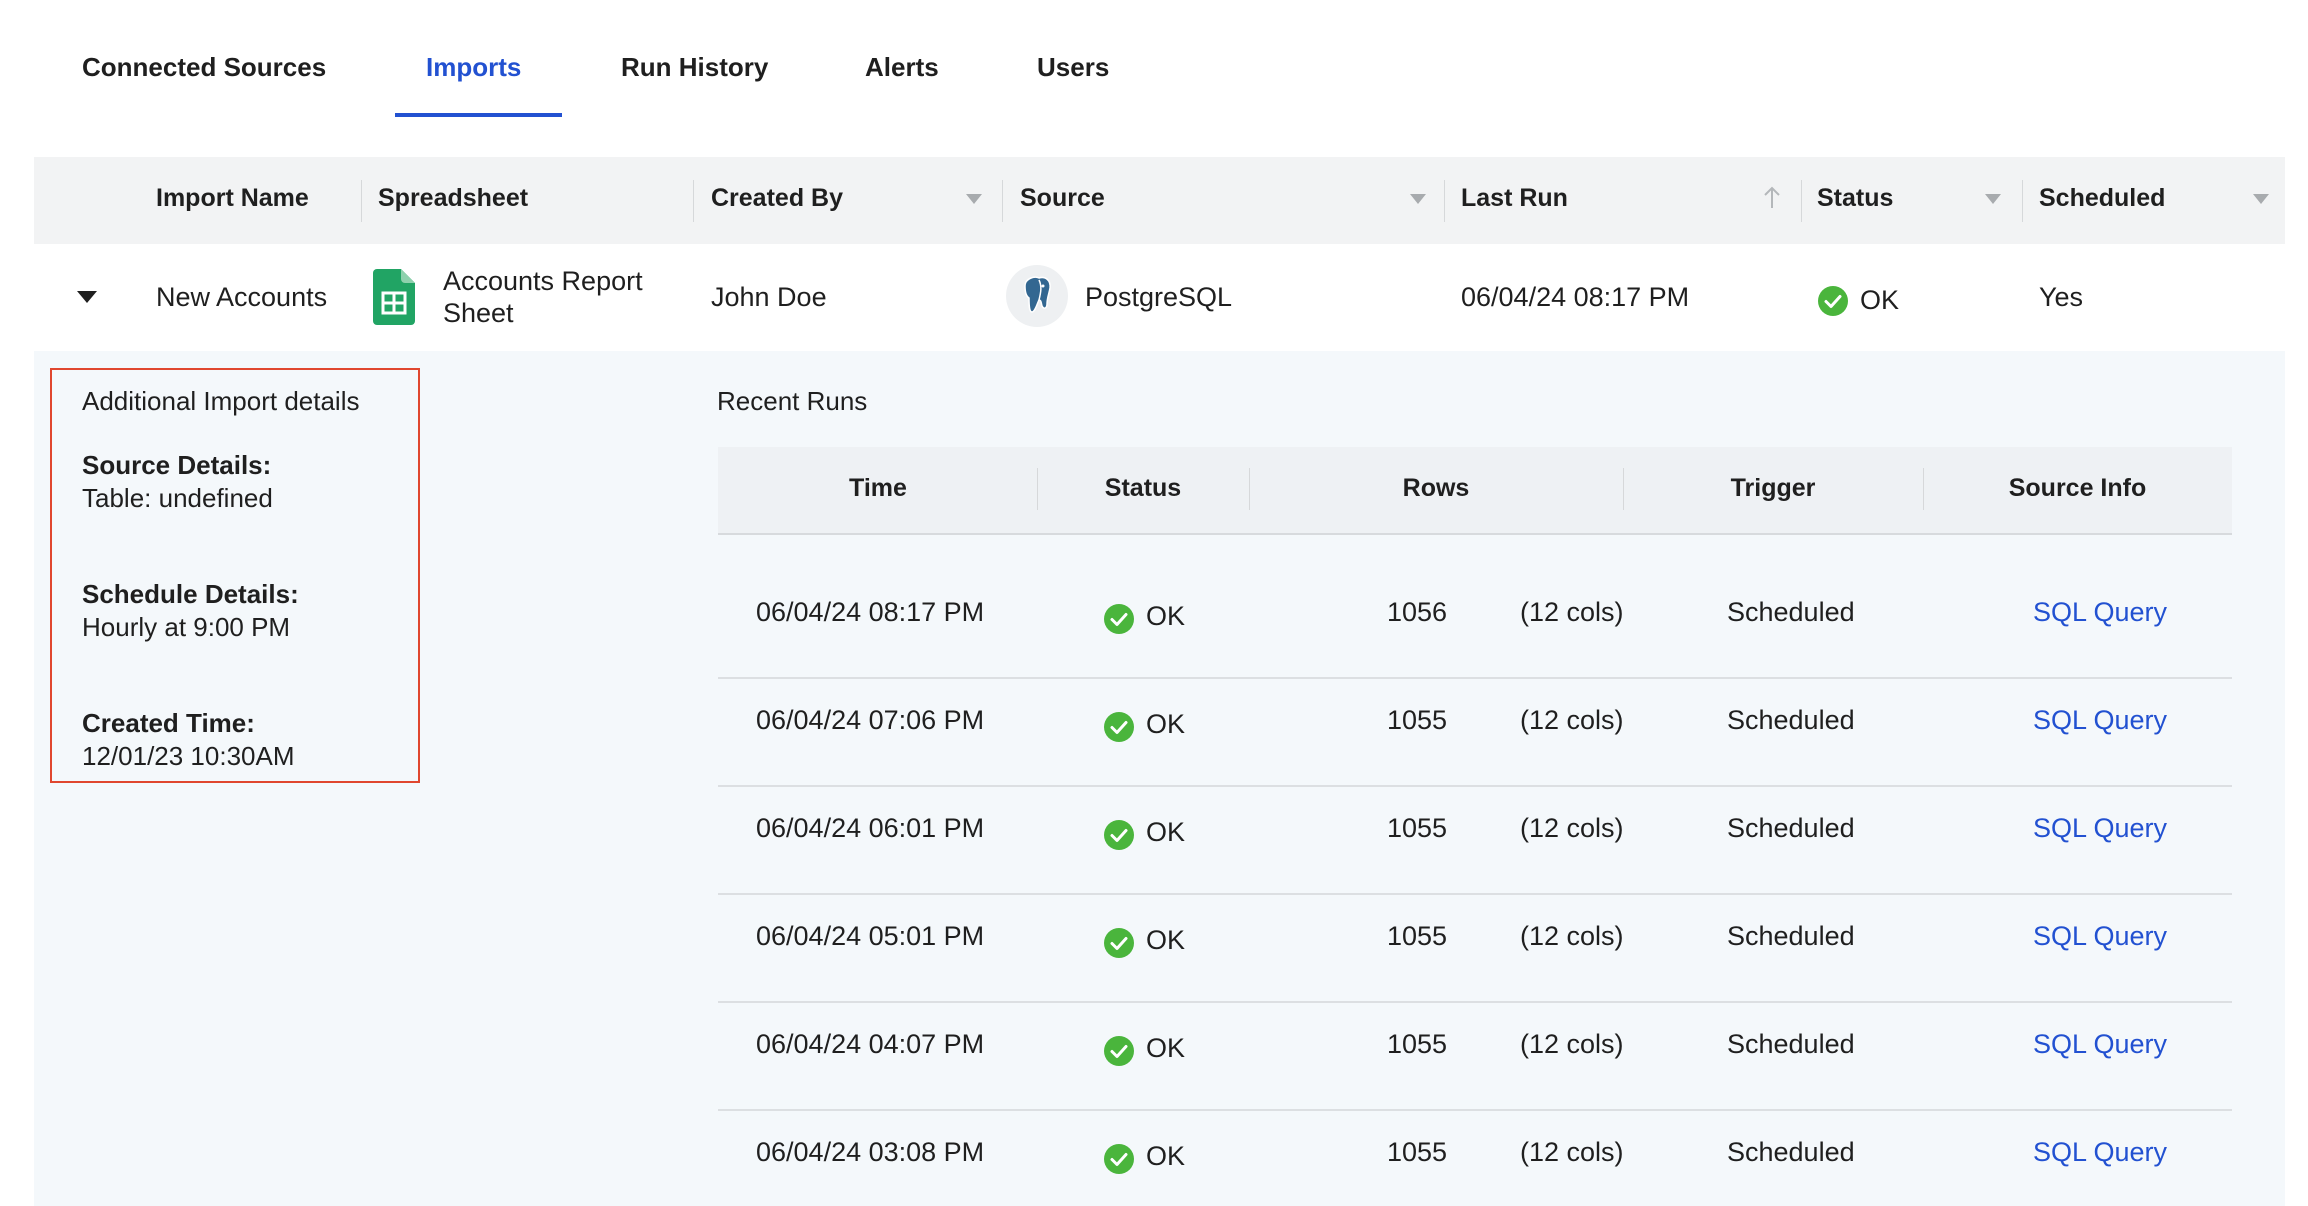 Image resolution: width=2308 pixels, height=1206 pixels. I want to click on run-time: 06/04/24 05:01 PM, so click(870, 936).